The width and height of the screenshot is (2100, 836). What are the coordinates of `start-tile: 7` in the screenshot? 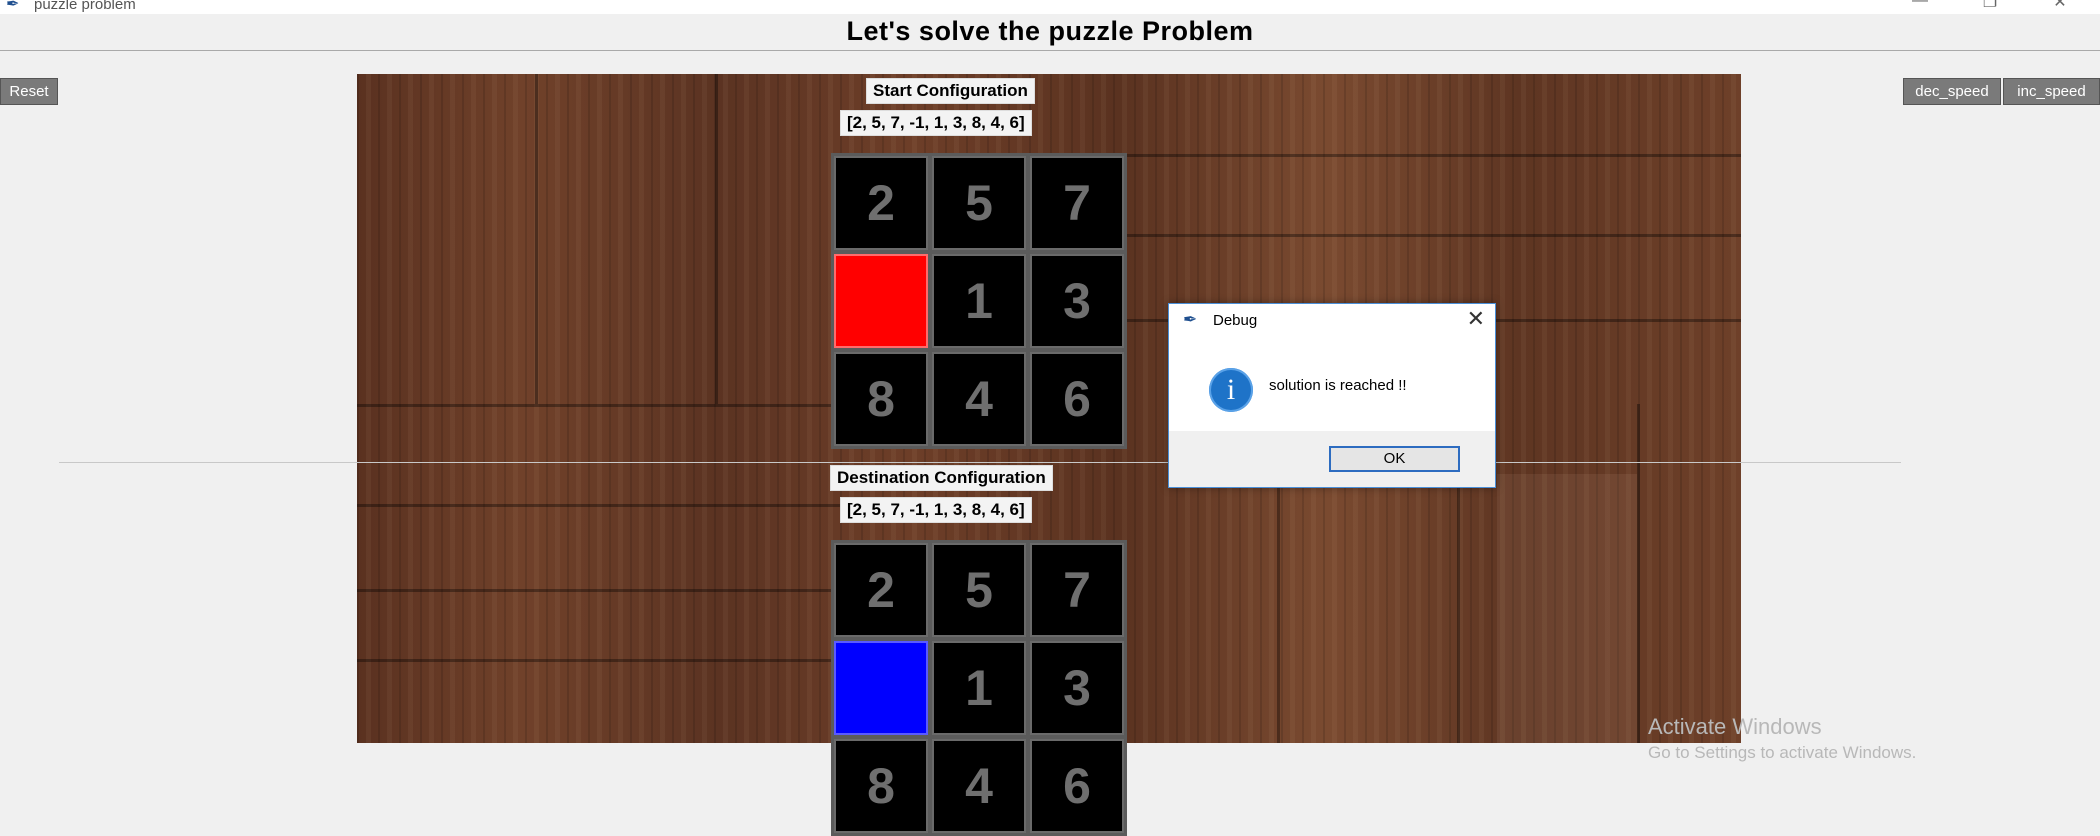 It's located at (1077, 203).